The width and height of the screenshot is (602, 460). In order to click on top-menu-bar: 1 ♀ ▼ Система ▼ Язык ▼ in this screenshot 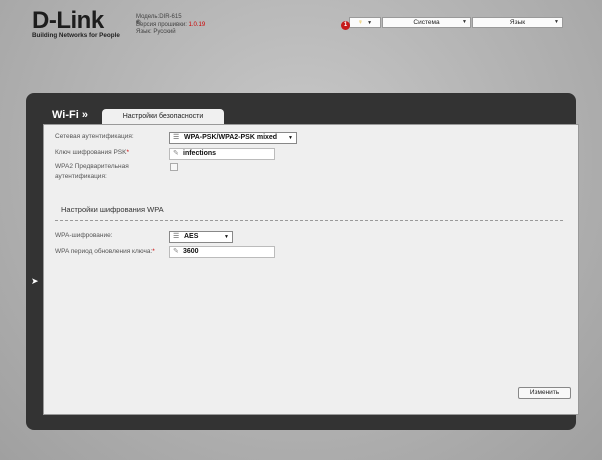, I will do `click(452, 23)`.